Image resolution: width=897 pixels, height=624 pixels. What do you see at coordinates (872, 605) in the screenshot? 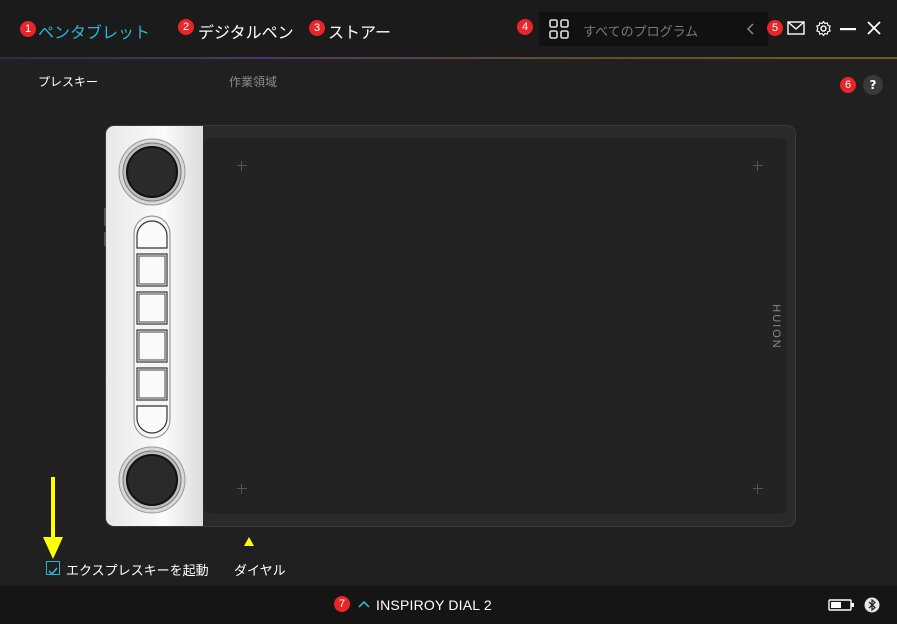
I see `bluetooth-icon` at bounding box center [872, 605].